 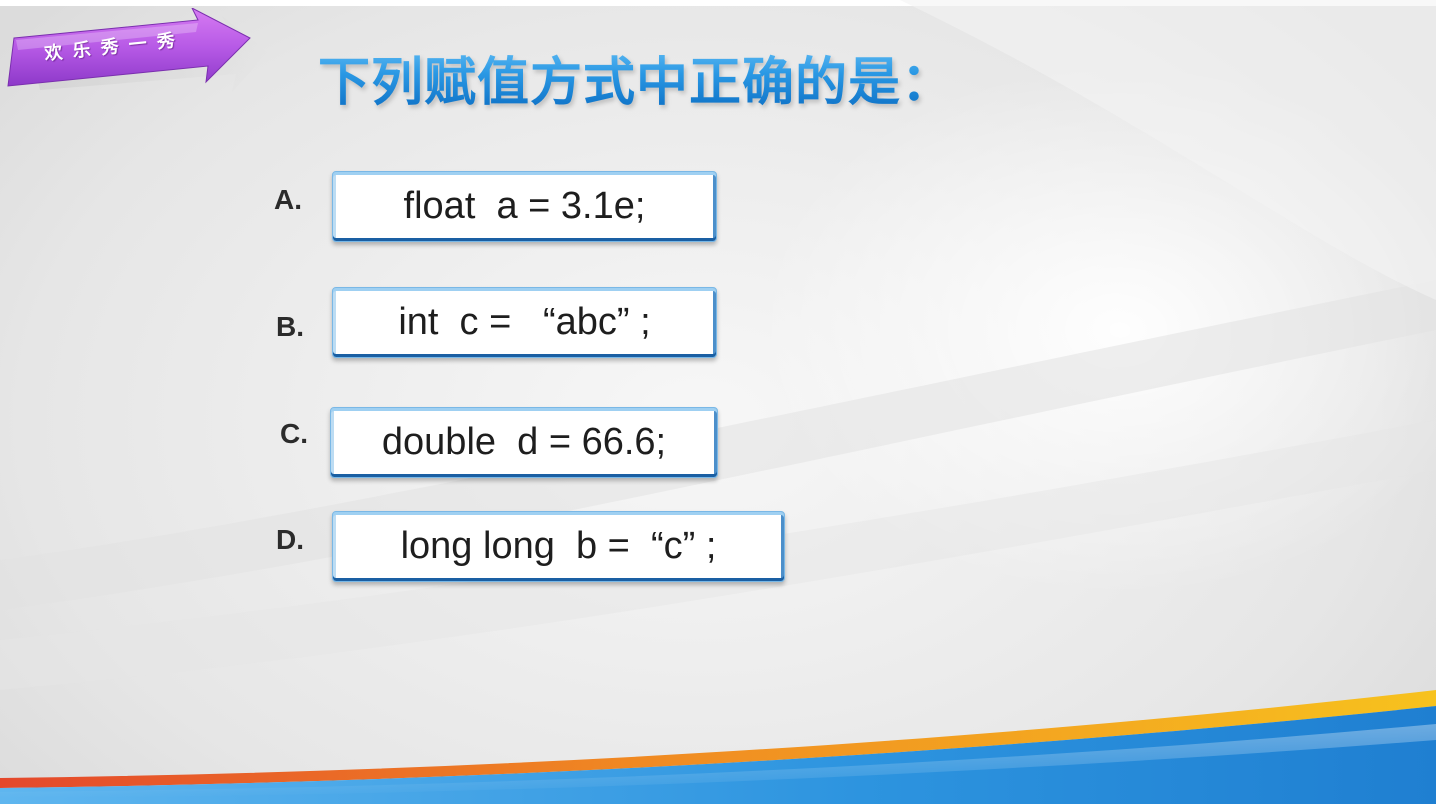 What do you see at coordinates (290, 539) in the screenshot?
I see `option-d-letter: D.` at bounding box center [290, 539].